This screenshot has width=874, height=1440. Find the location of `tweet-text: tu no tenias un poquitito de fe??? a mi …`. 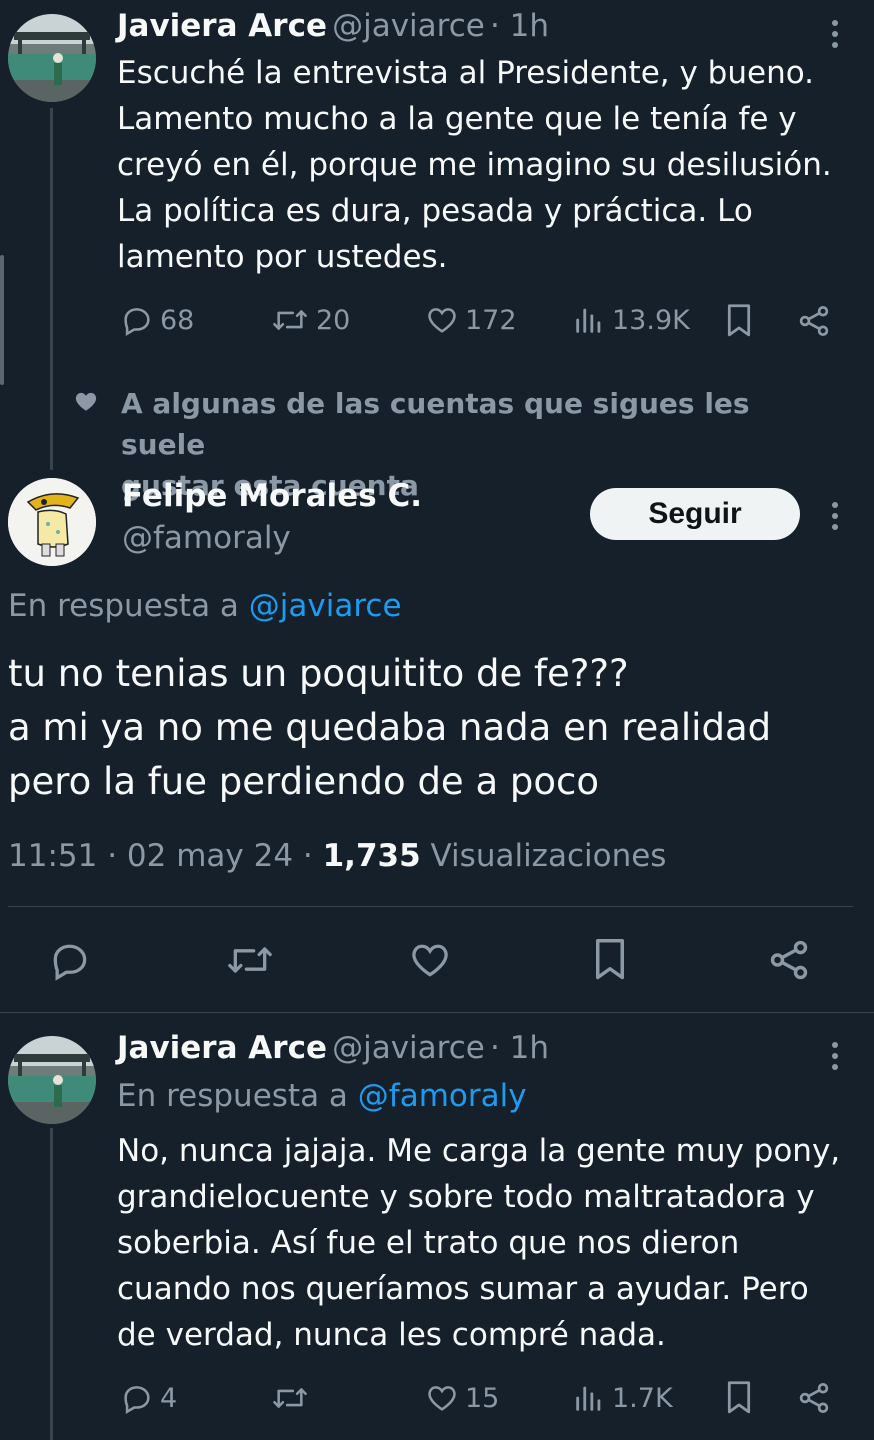

tweet-text: tu no tenias un poquitito de fe??? a mi … is located at coordinates (390, 727).